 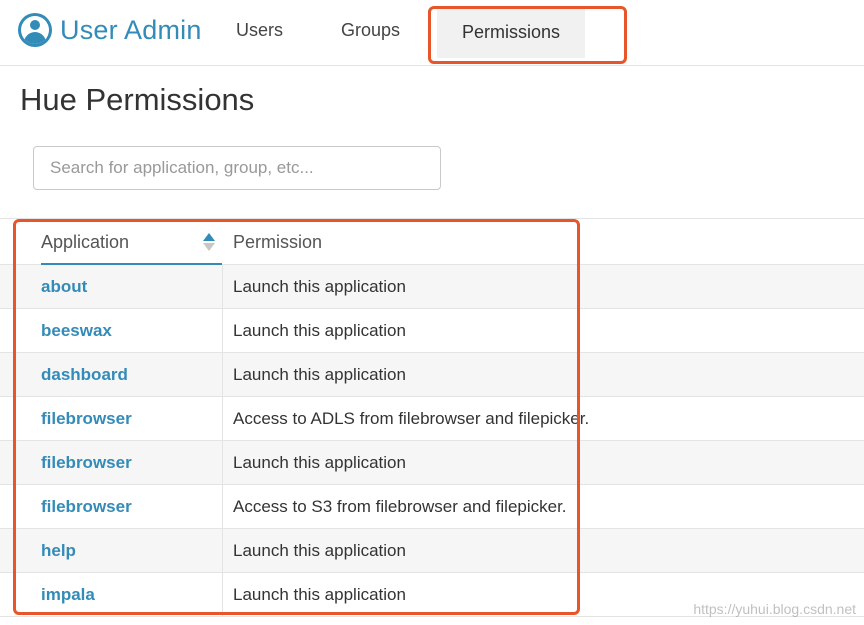 What do you see at coordinates (432, 33) in the screenshot?
I see `top-navbar: User Admin Users Groups Permissions` at bounding box center [432, 33].